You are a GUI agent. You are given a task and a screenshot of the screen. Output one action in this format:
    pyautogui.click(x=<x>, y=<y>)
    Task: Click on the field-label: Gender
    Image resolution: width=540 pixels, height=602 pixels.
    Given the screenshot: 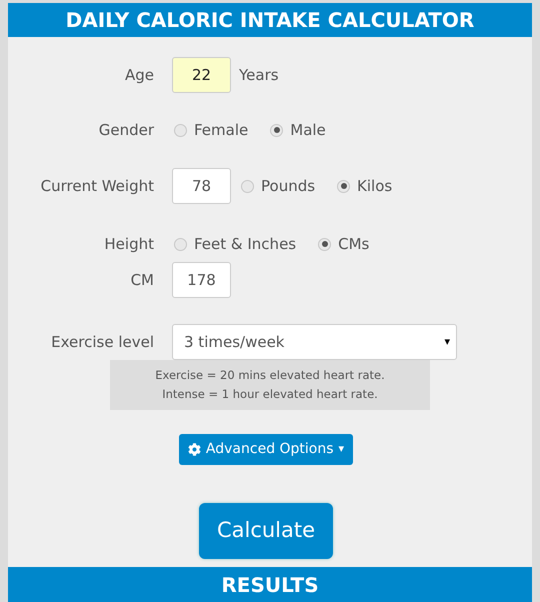 What is the action you would take?
    pyautogui.click(x=126, y=130)
    